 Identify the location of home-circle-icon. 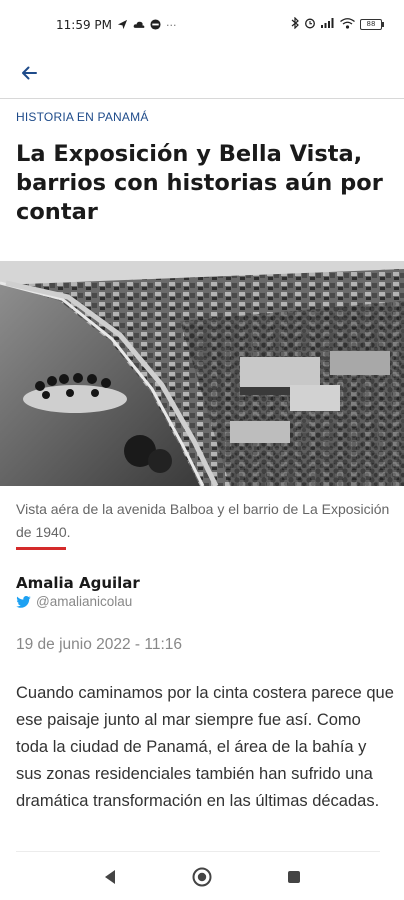
(202, 877).